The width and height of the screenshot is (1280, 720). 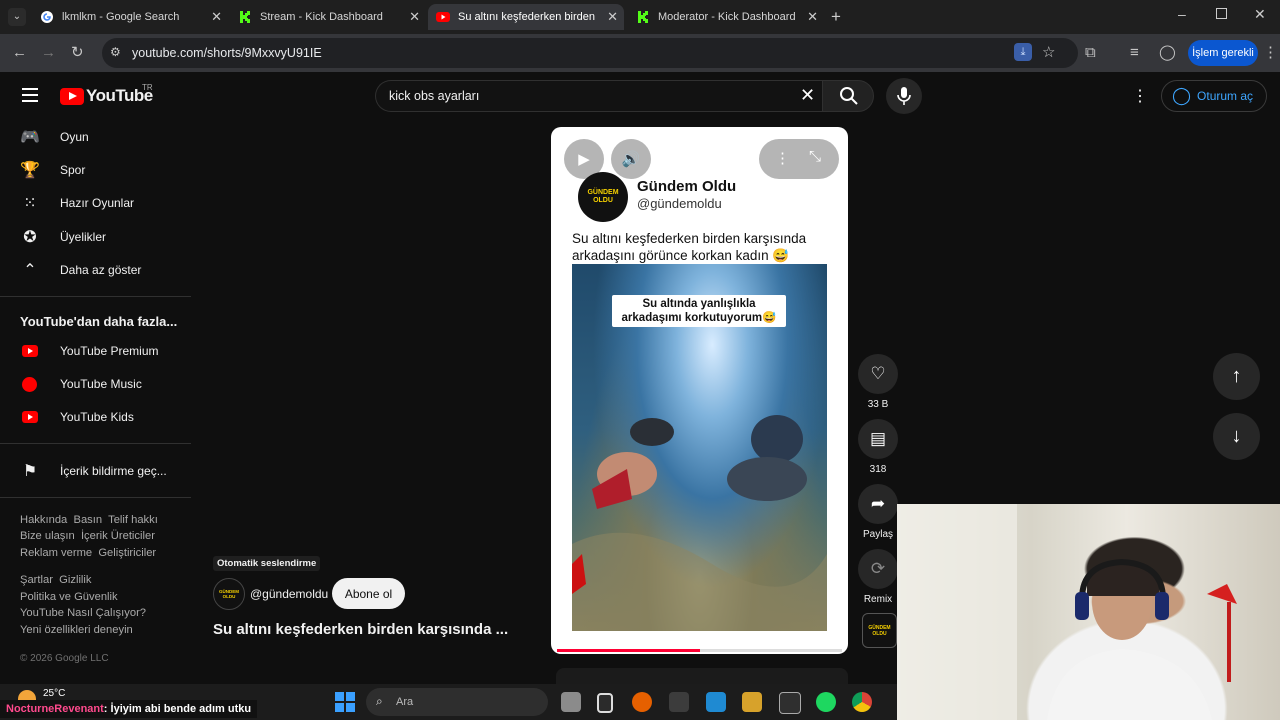 What do you see at coordinates (89, 351) in the screenshot?
I see `sidebar-item-youtube-premium: YouTube Premium` at bounding box center [89, 351].